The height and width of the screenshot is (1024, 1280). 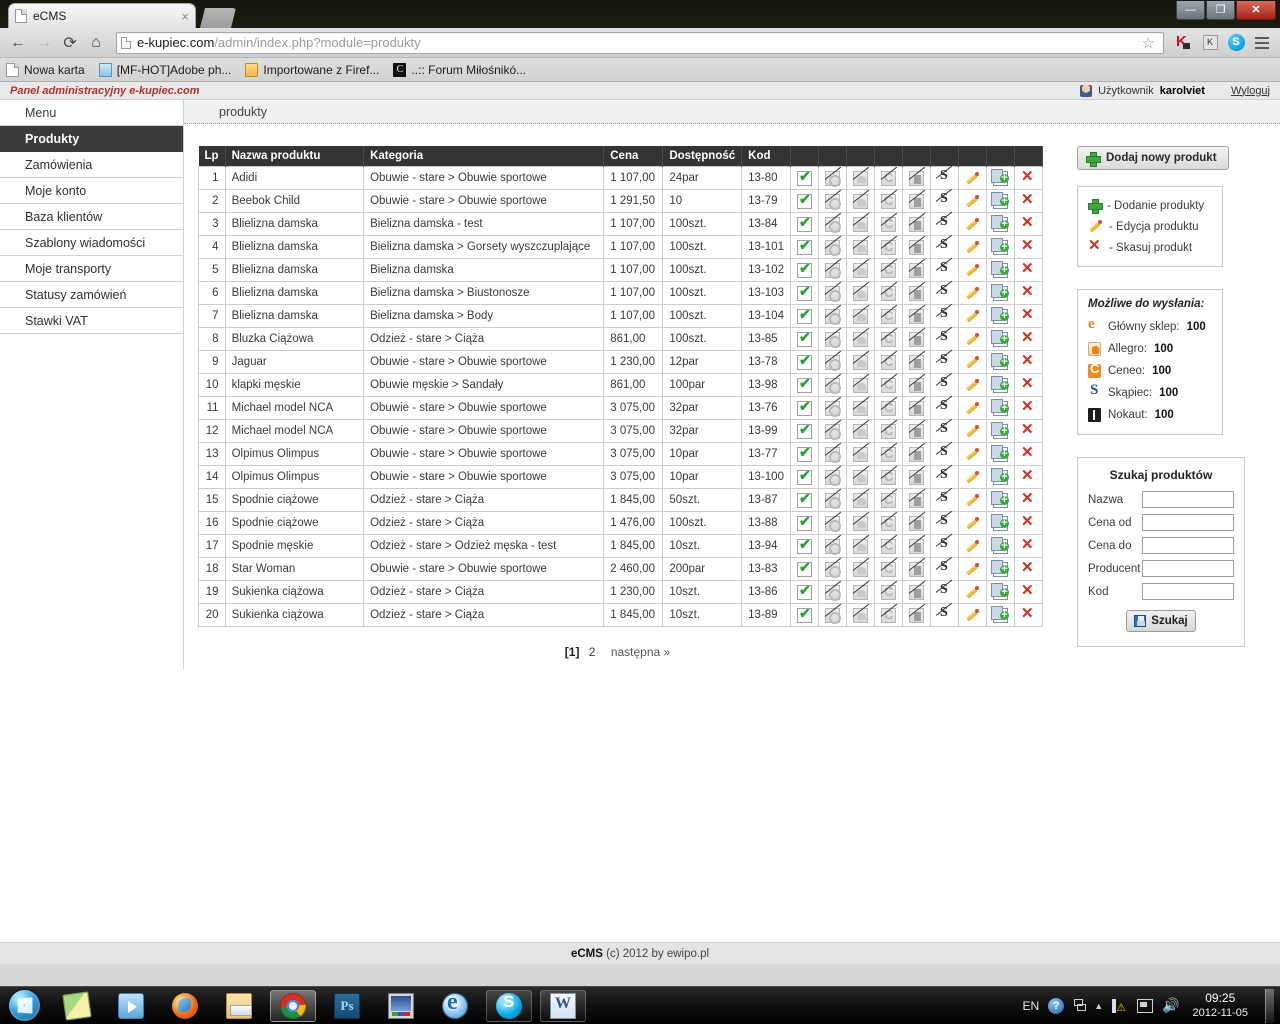 I want to click on volume-icon: 🔊, so click(x=1170, y=1005).